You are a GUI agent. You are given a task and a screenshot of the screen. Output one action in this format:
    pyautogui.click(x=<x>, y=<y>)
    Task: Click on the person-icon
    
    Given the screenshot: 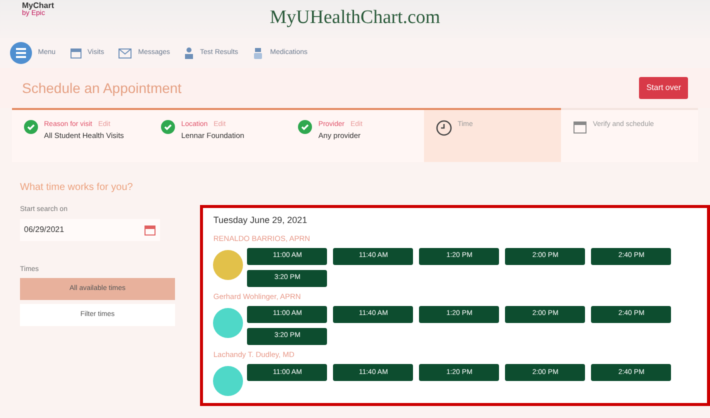 What is the action you would take?
    pyautogui.click(x=189, y=53)
    